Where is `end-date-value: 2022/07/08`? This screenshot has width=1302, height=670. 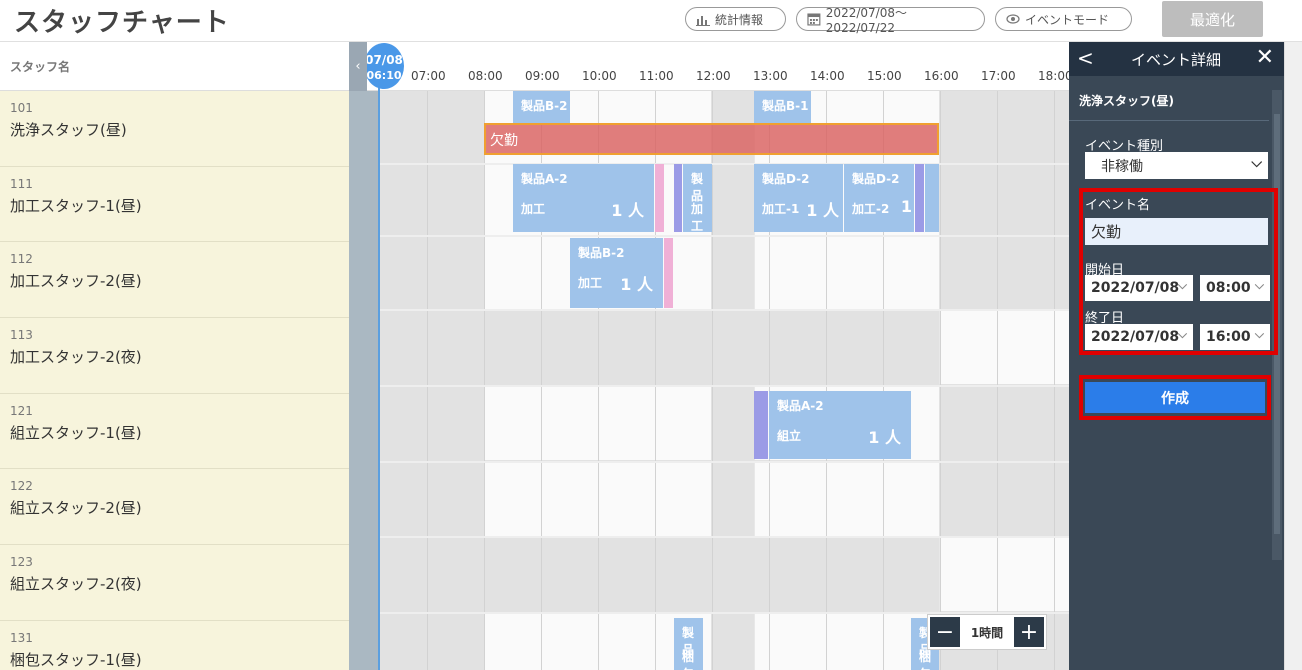 end-date-value: 2022/07/08 is located at coordinates (1135, 337).